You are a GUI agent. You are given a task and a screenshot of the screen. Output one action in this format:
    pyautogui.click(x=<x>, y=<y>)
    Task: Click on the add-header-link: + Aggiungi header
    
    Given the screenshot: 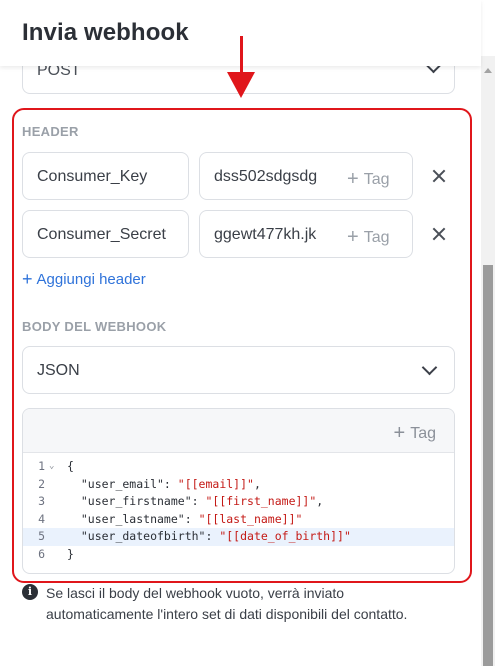 What is the action you would take?
    pyautogui.click(x=84, y=278)
    